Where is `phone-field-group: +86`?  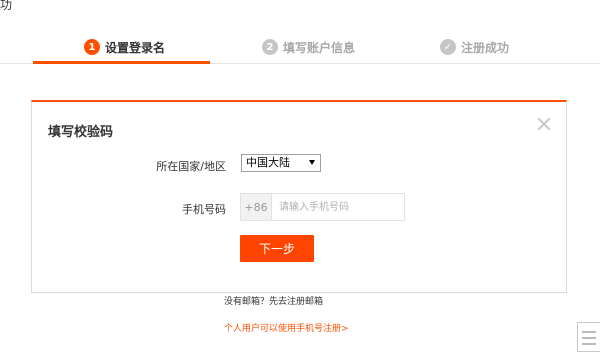
phone-field-group: +86 is located at coordinates (322, 207).